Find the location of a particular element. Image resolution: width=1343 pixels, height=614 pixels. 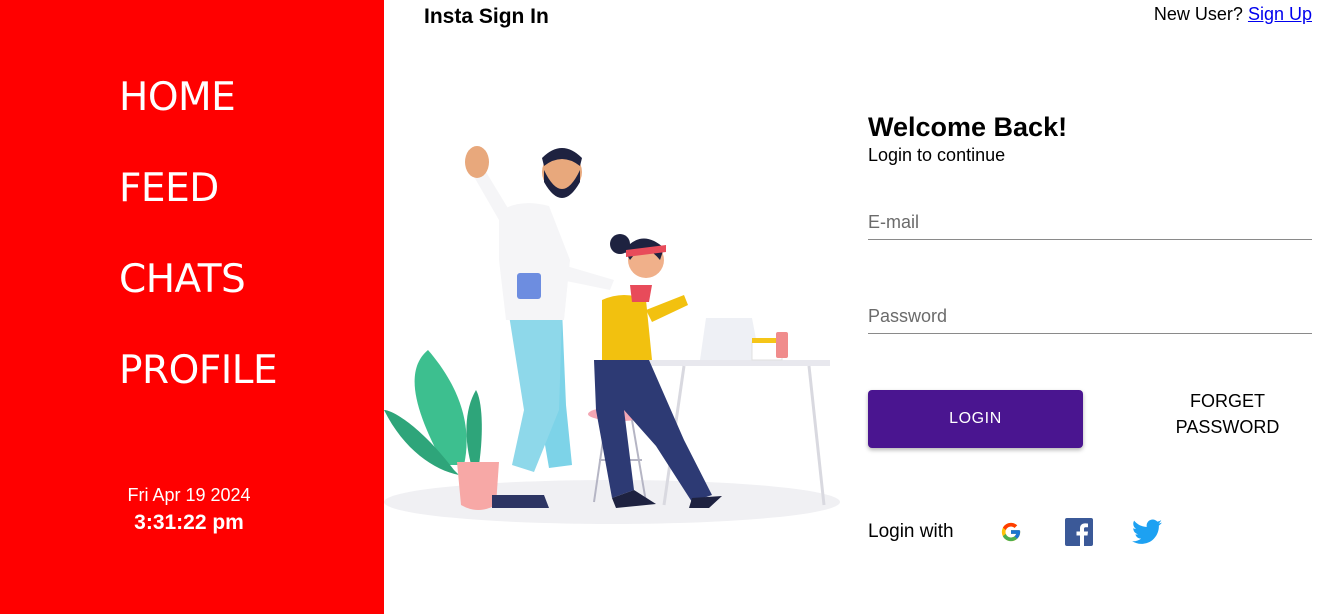

forget-password-line1: FORGET is located at coordinates (1227, 401).